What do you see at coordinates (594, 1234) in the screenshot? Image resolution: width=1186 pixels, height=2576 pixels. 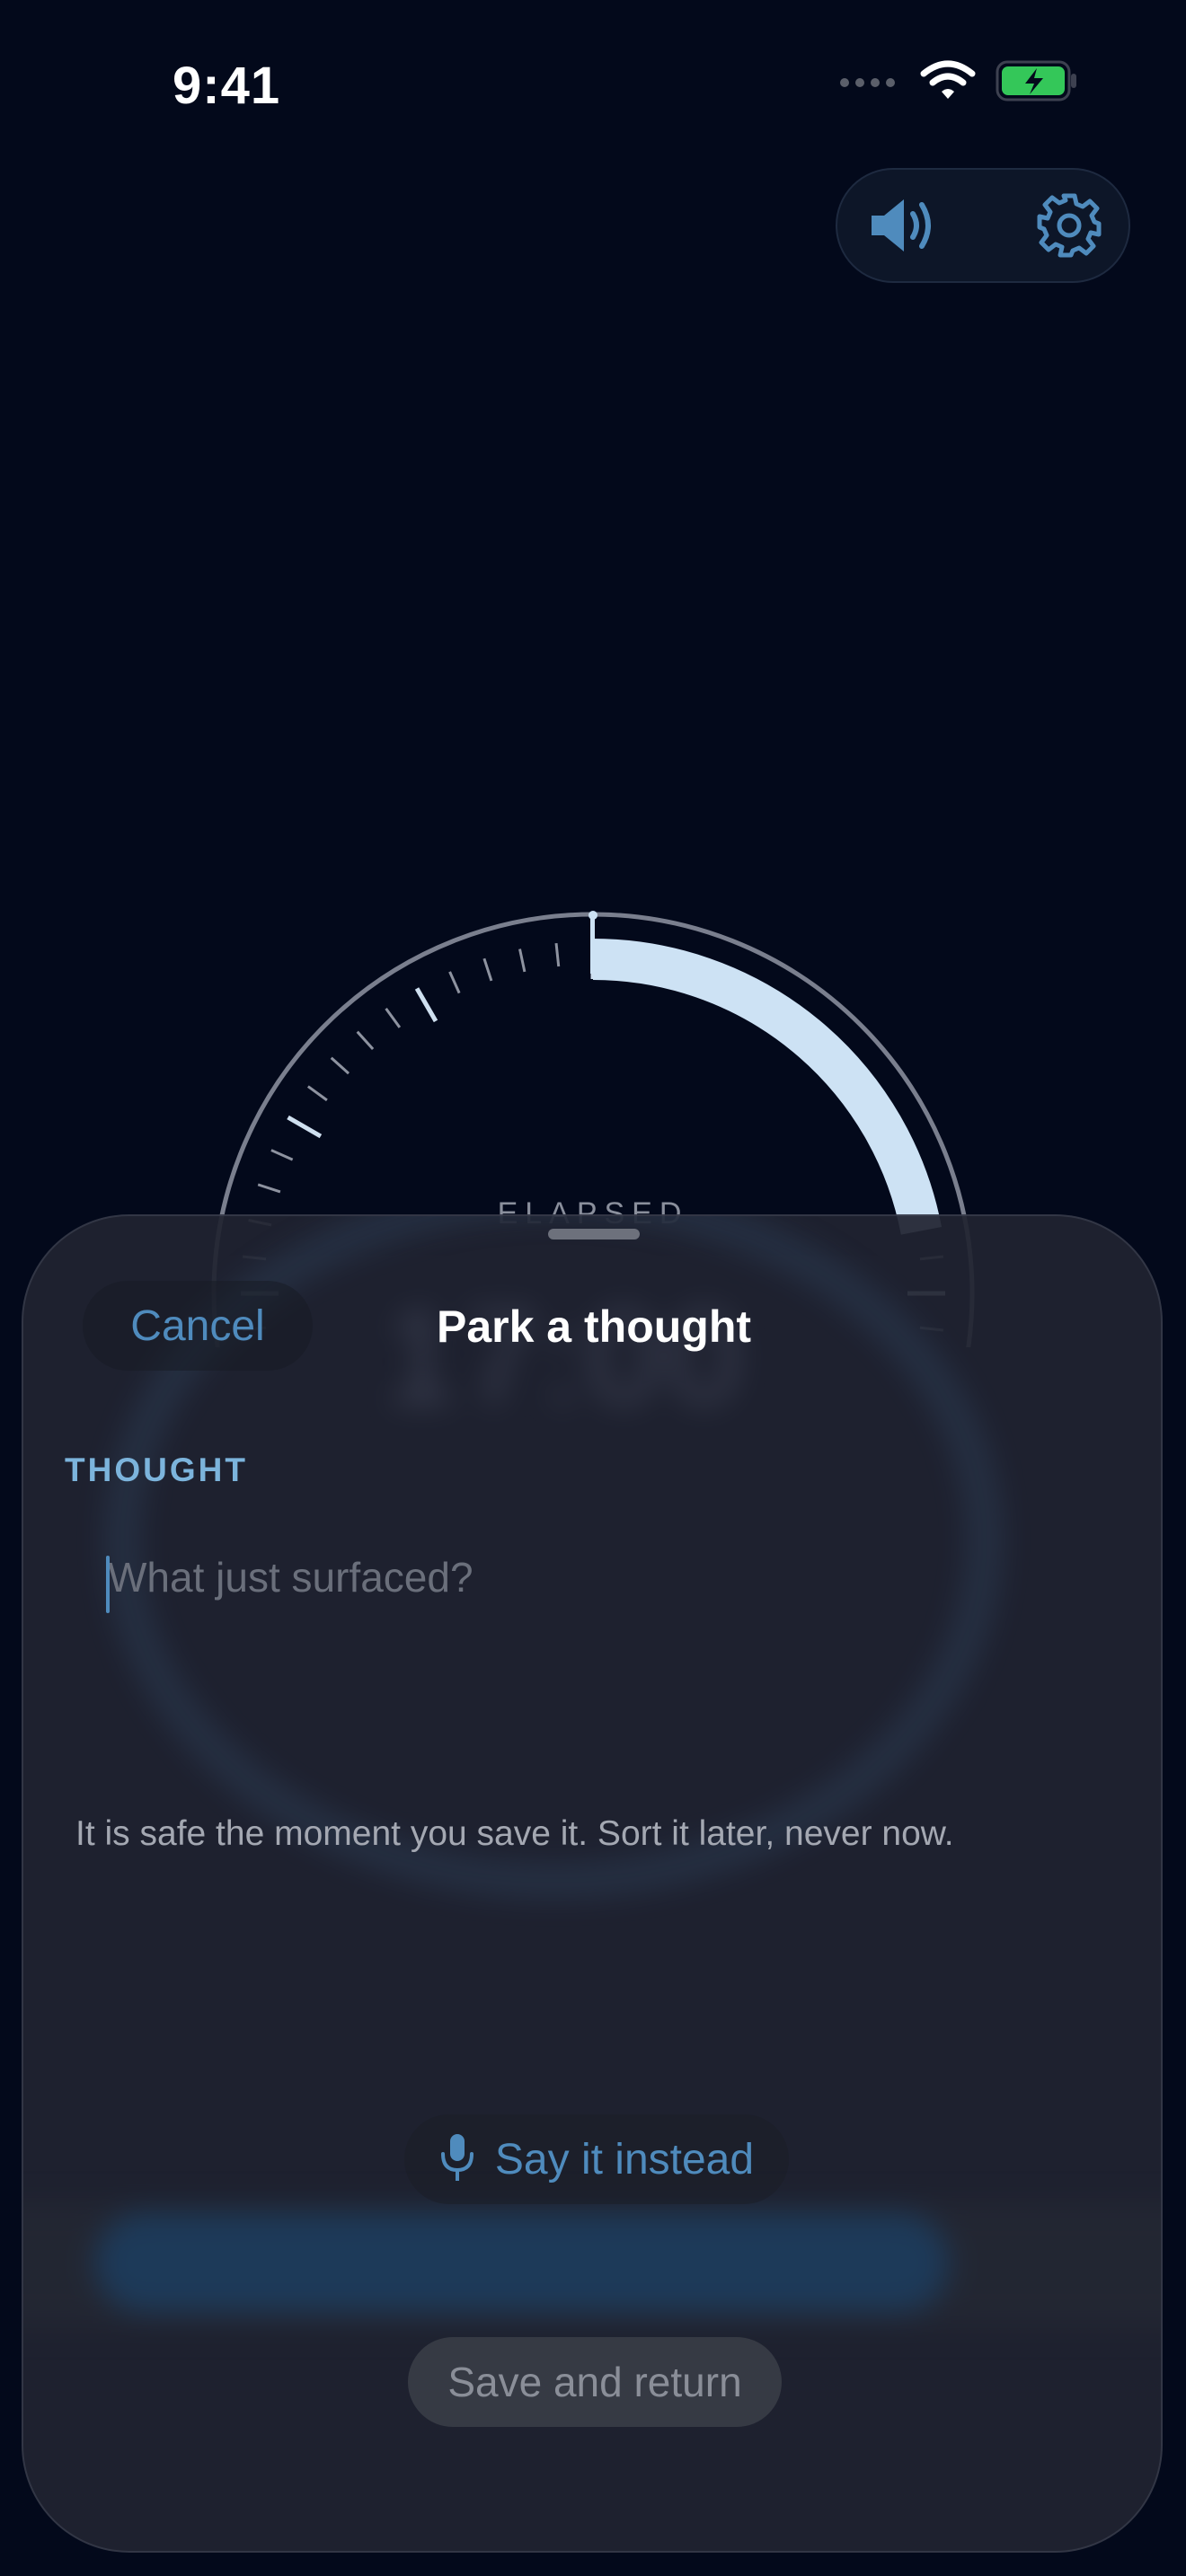 I see `sheet-grabber` at bounding box center [594, 1234].